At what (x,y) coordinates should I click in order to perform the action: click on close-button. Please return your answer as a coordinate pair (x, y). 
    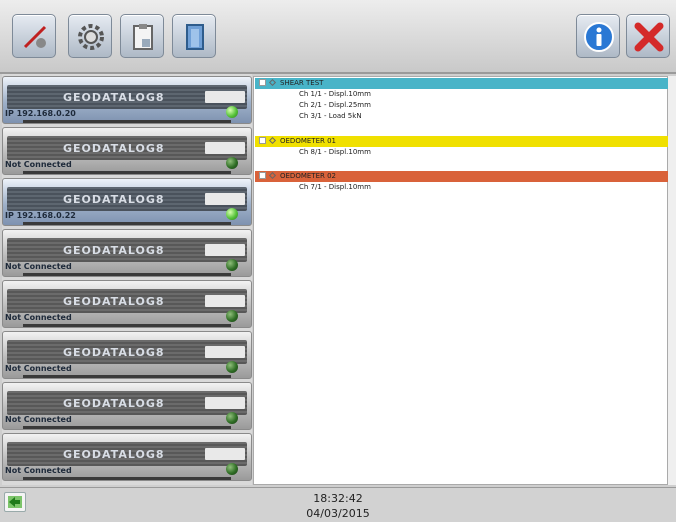
    Looking at the image, I should click on (648, 36).